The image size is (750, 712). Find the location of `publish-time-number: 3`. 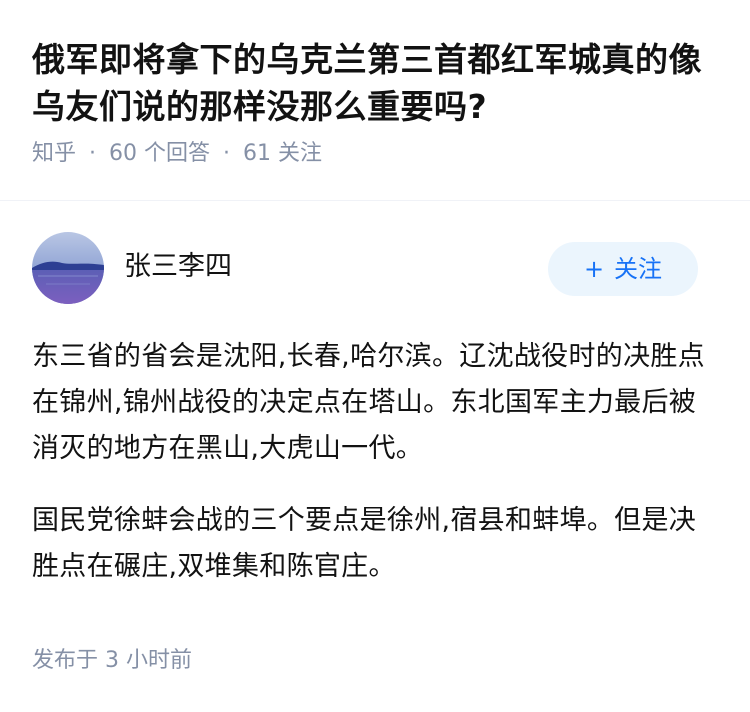

publish-time-number: 3 is located at coordinates (112, 660).